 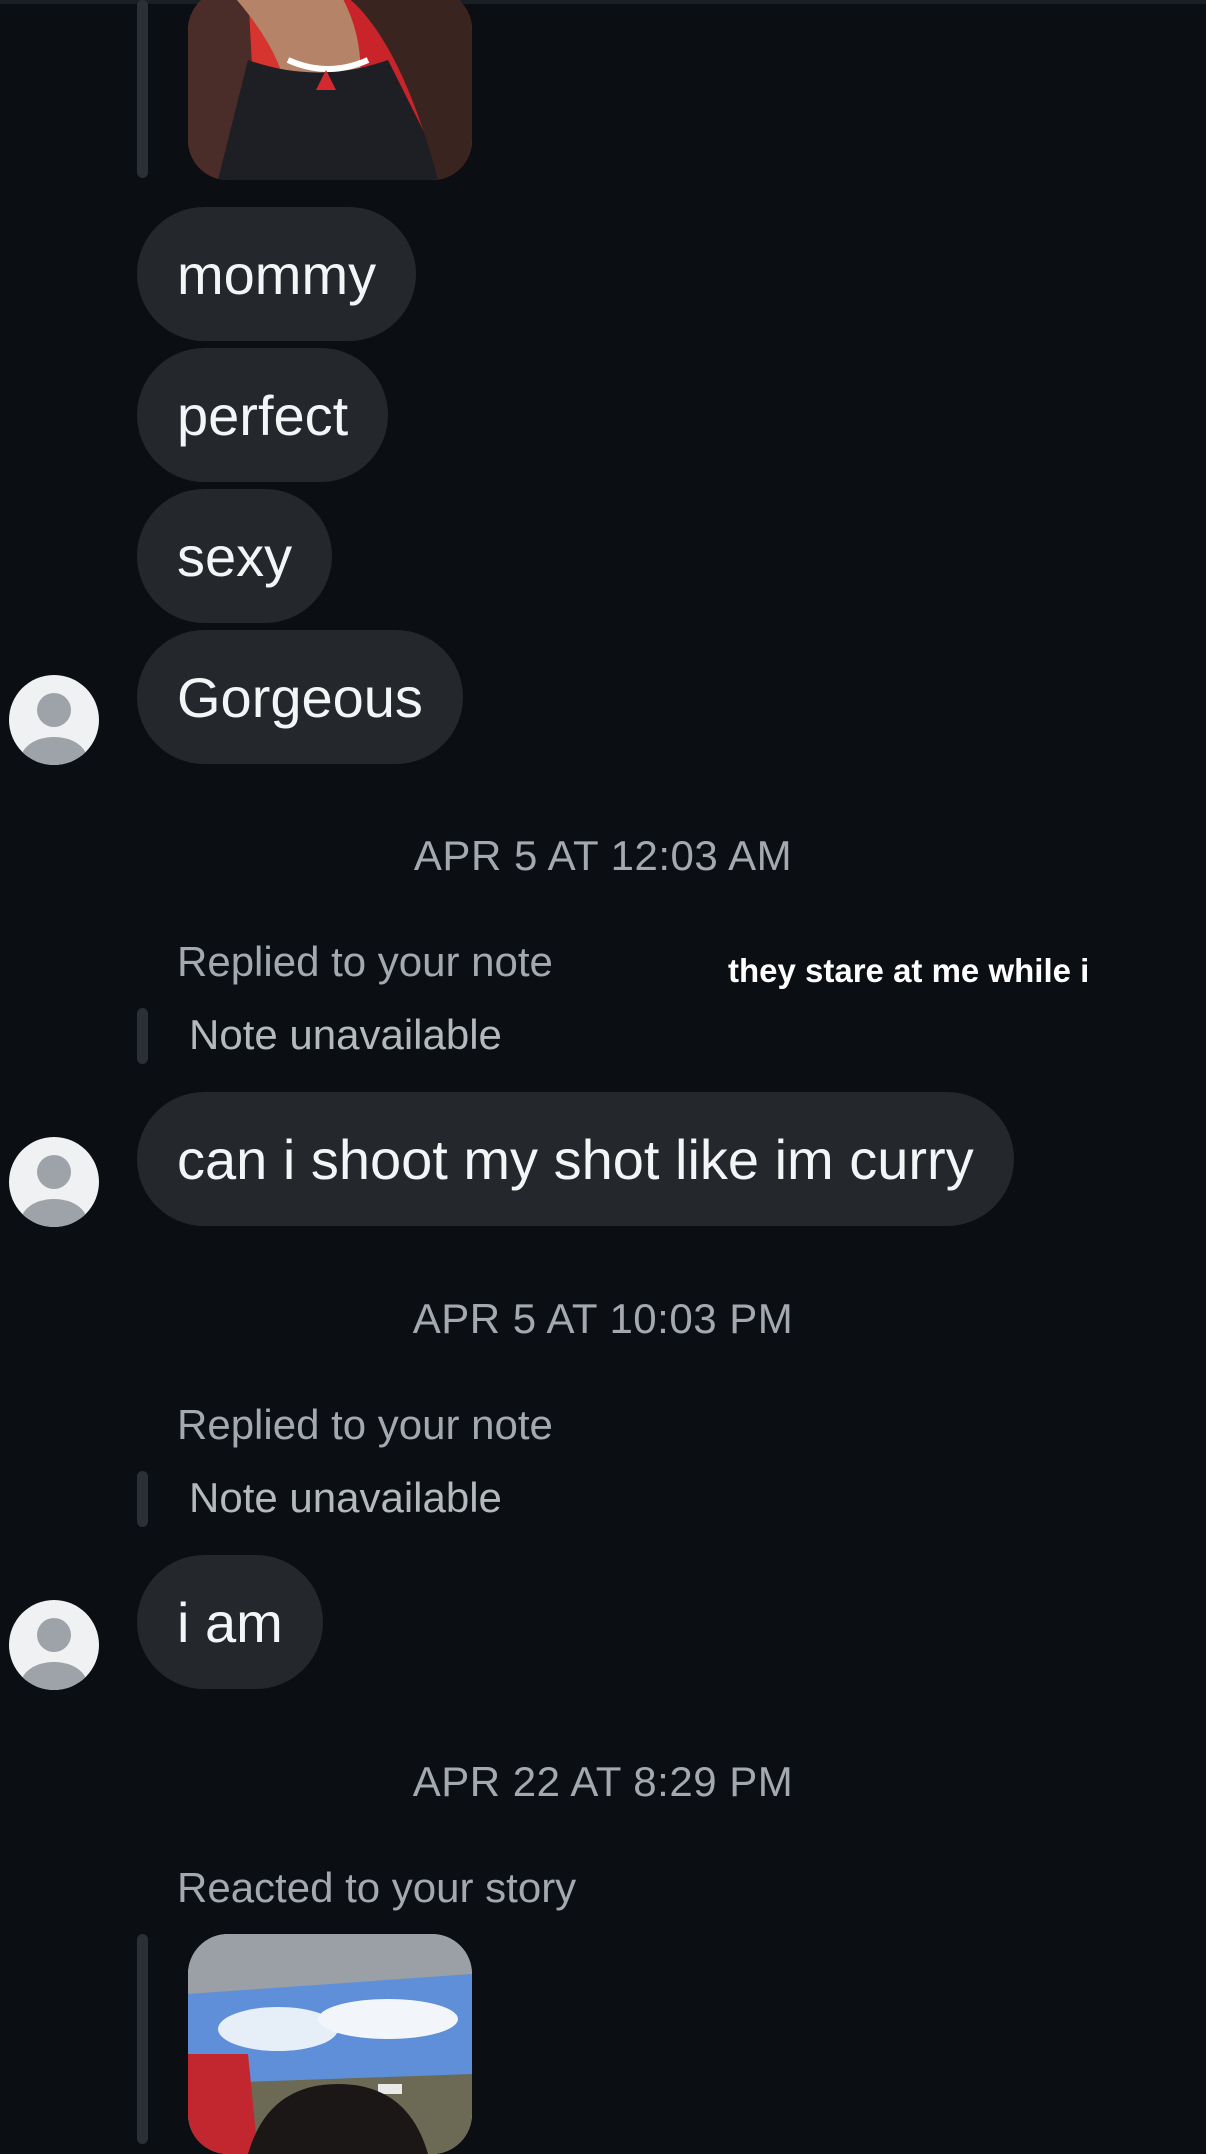 I want to click on message-bubble: mommy, so click(x=277, y=274).